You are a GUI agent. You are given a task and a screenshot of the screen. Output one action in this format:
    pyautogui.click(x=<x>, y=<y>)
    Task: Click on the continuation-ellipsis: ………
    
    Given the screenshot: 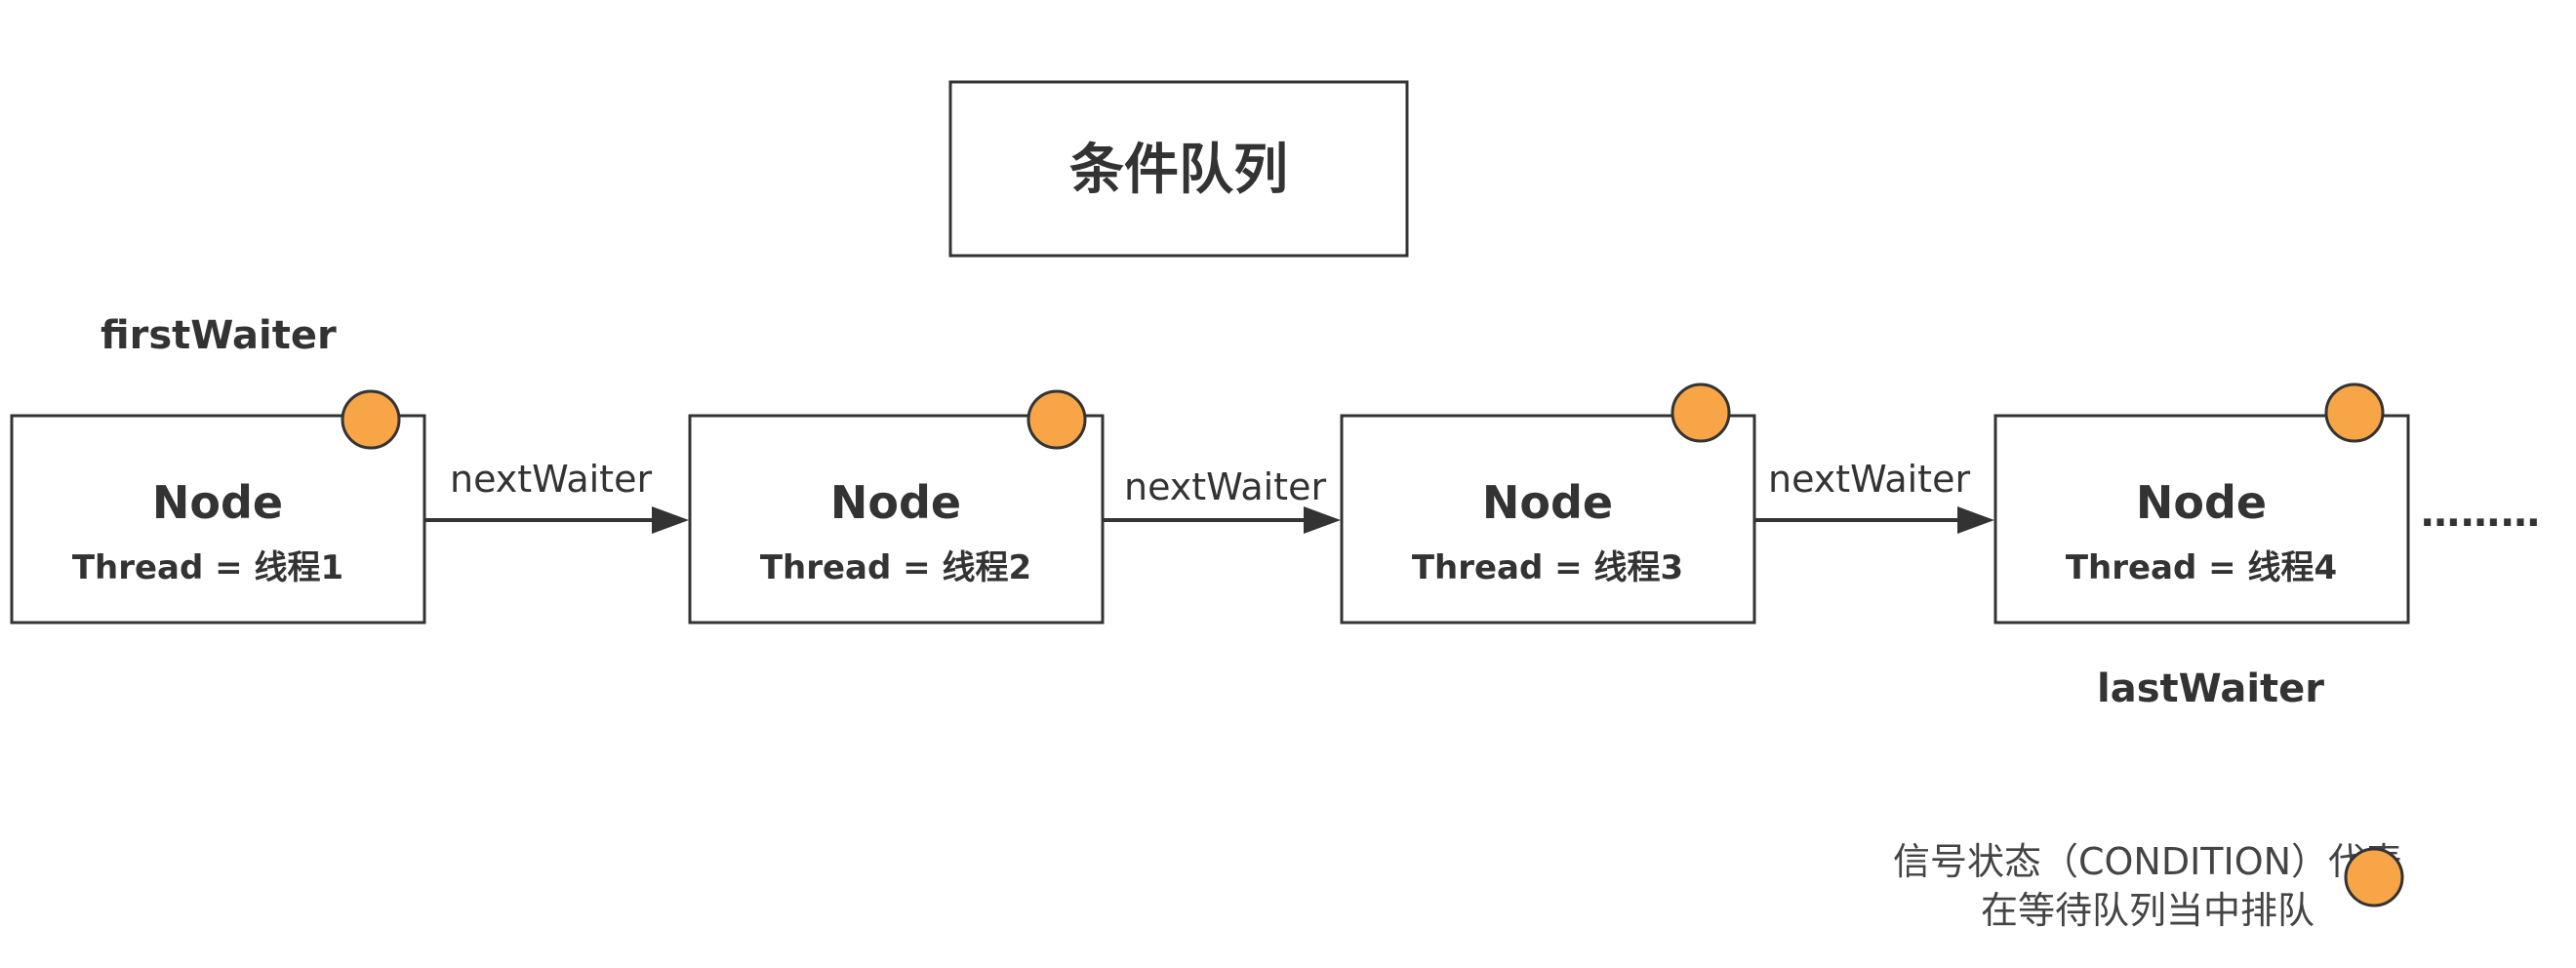 What is the action you would take?
    pyautogui.click(x=2481, y=513)
    